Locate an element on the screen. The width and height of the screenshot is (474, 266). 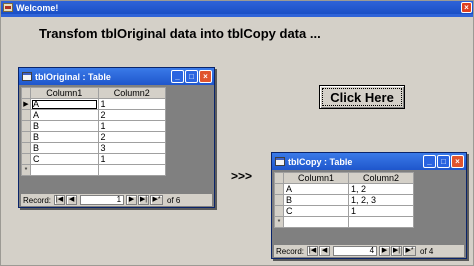
tbl-copy-titlebar: tblCopy : Table _ □ × is located at coordinates (369, 161).